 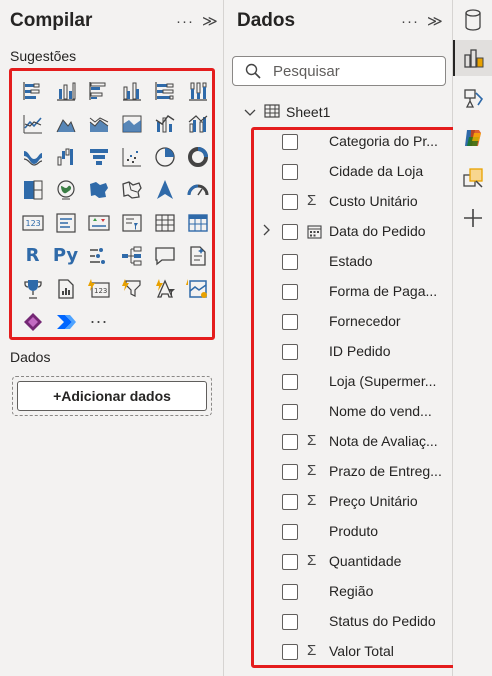 What do you see at coordinates (98, 189) in the screenshot?
I see `filled-map-icon` at bounding box center [98, 189].